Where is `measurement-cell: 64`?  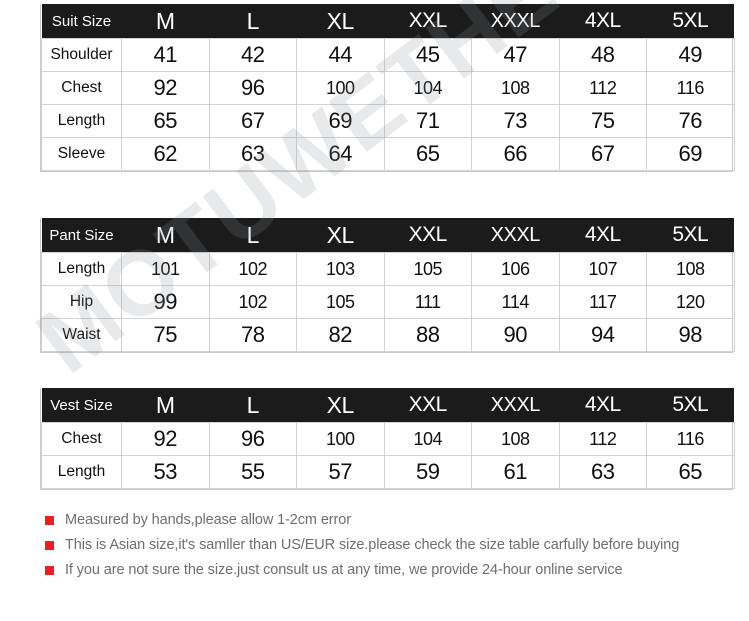
measurement-cell: 64 is located at coordinates (340, 154).